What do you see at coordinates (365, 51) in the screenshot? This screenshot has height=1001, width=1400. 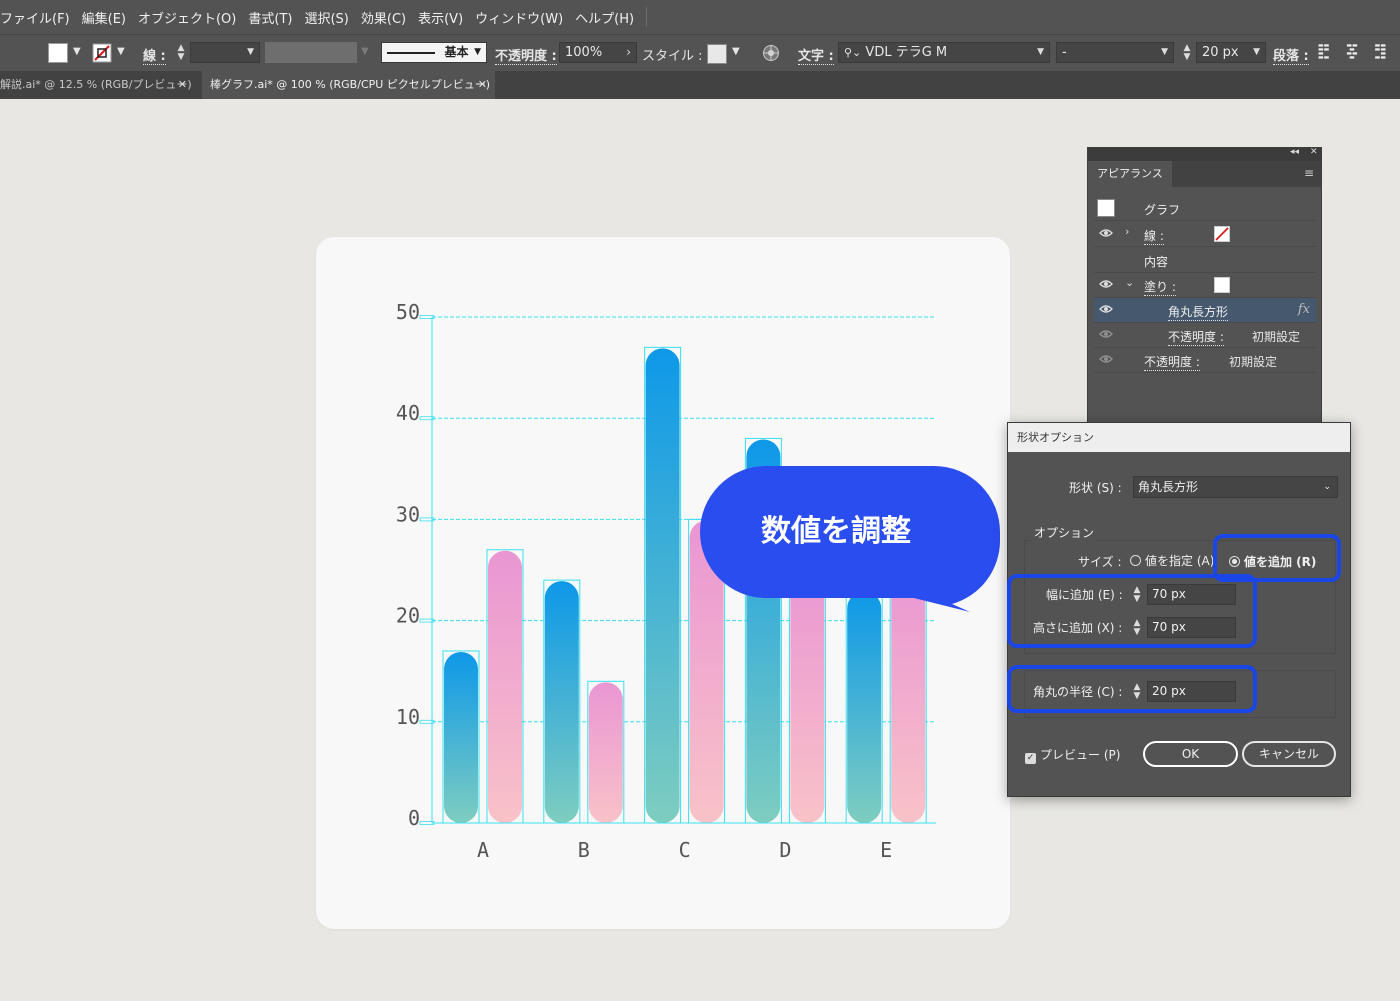 I see `profile-dropdown-icon: ▼` at bounding box center [365, 51].